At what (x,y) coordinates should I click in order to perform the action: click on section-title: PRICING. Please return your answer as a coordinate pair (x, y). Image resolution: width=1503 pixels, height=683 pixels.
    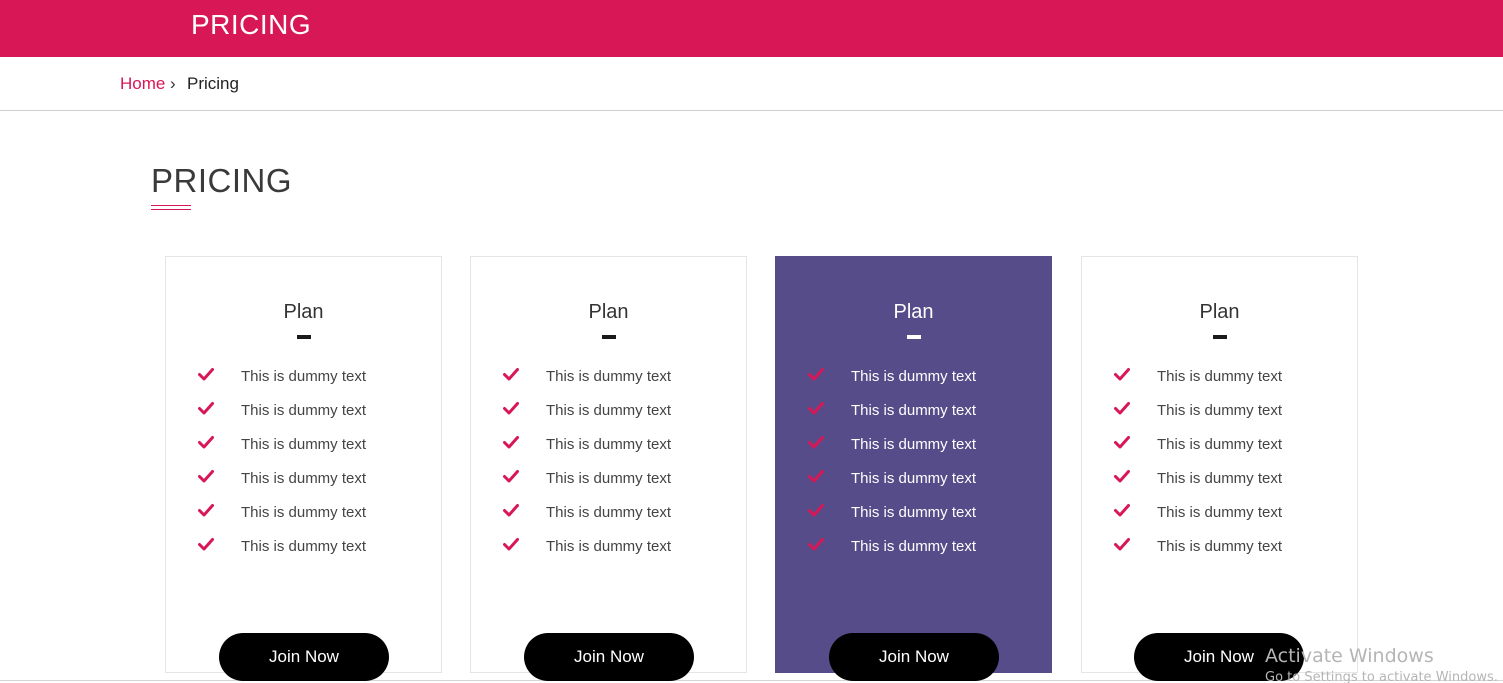
    Looking at the image, I should click on (222, 180).